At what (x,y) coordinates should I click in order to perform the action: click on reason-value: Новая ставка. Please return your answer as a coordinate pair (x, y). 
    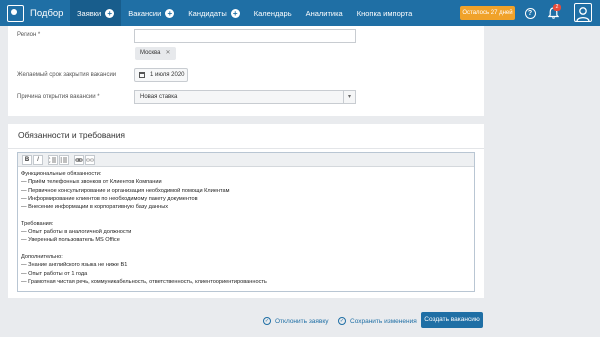
    Looking at the image, I should click on (159, 97).